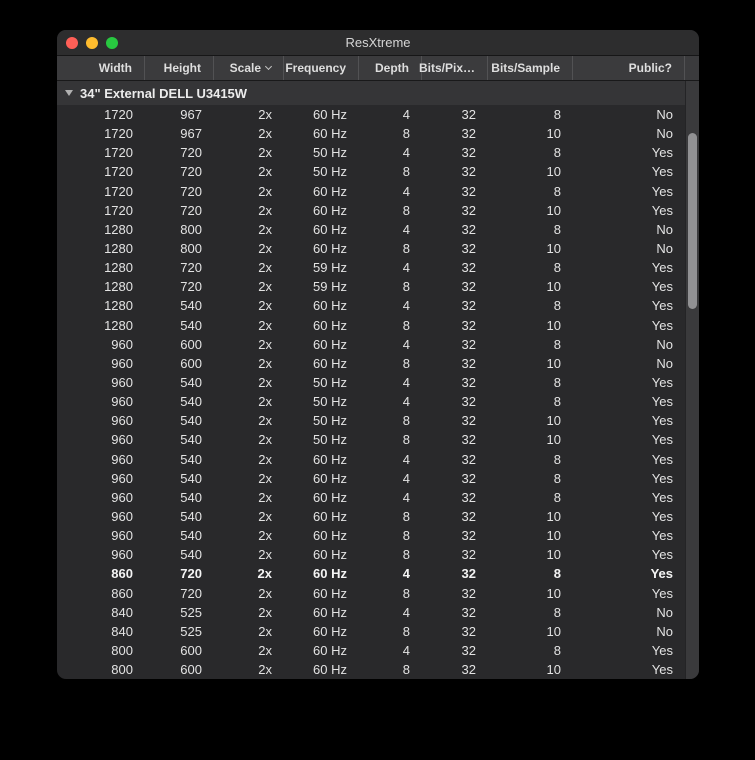 The image size is (755, 760). Describe the element at coordinates (245, 68) in the screenshot. I see `column-header-label: Scale` at that location.